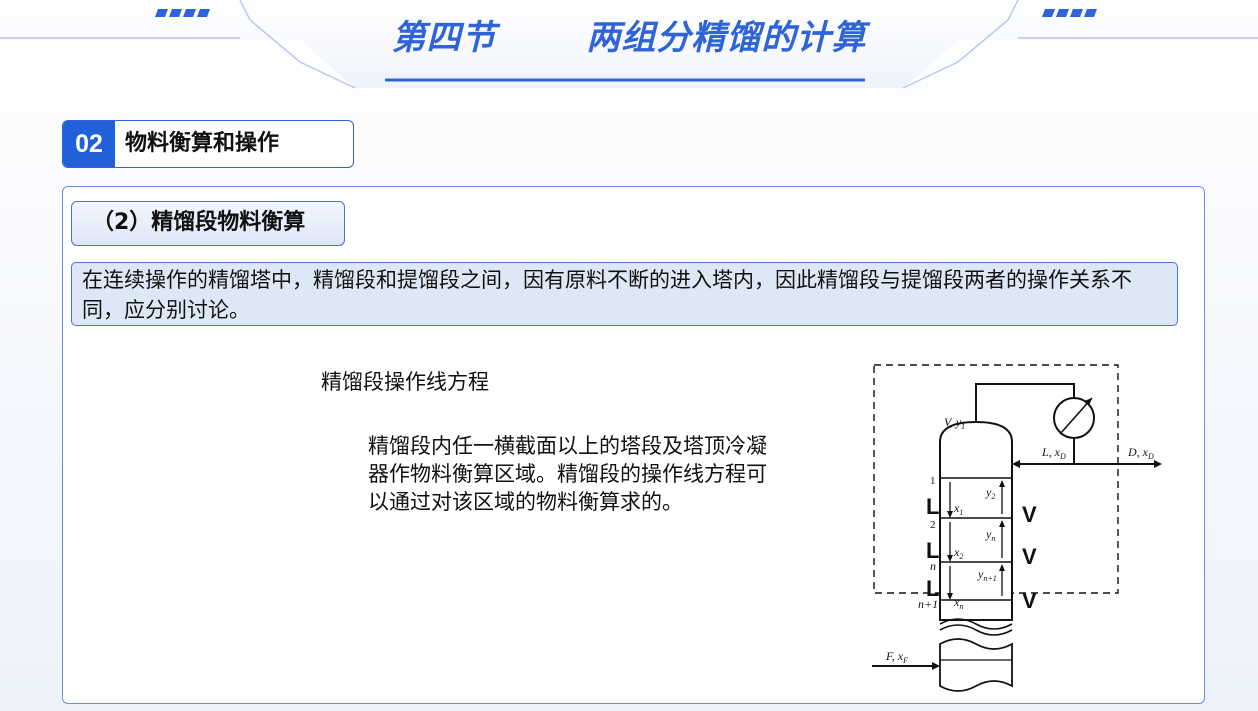 This screenshot has width=1258, height=711. Describe the element at coordinates (1029, 514) in the screenshot. I see `vapor-flow-label-1: V` at that location.